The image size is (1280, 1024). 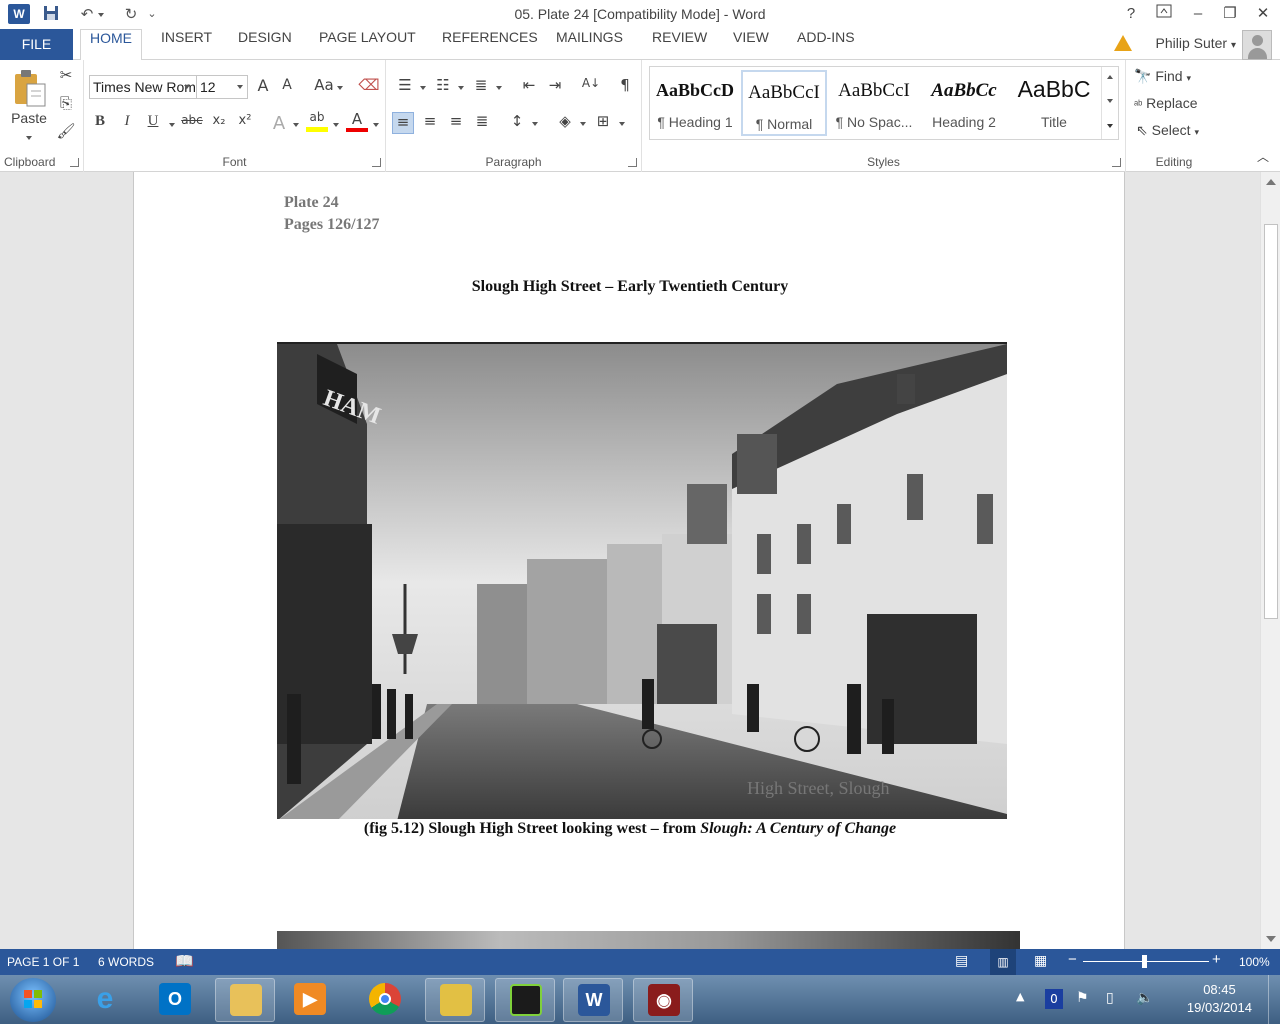 I want to click on tab-design: DESIGN, so click(x=265, y=44).